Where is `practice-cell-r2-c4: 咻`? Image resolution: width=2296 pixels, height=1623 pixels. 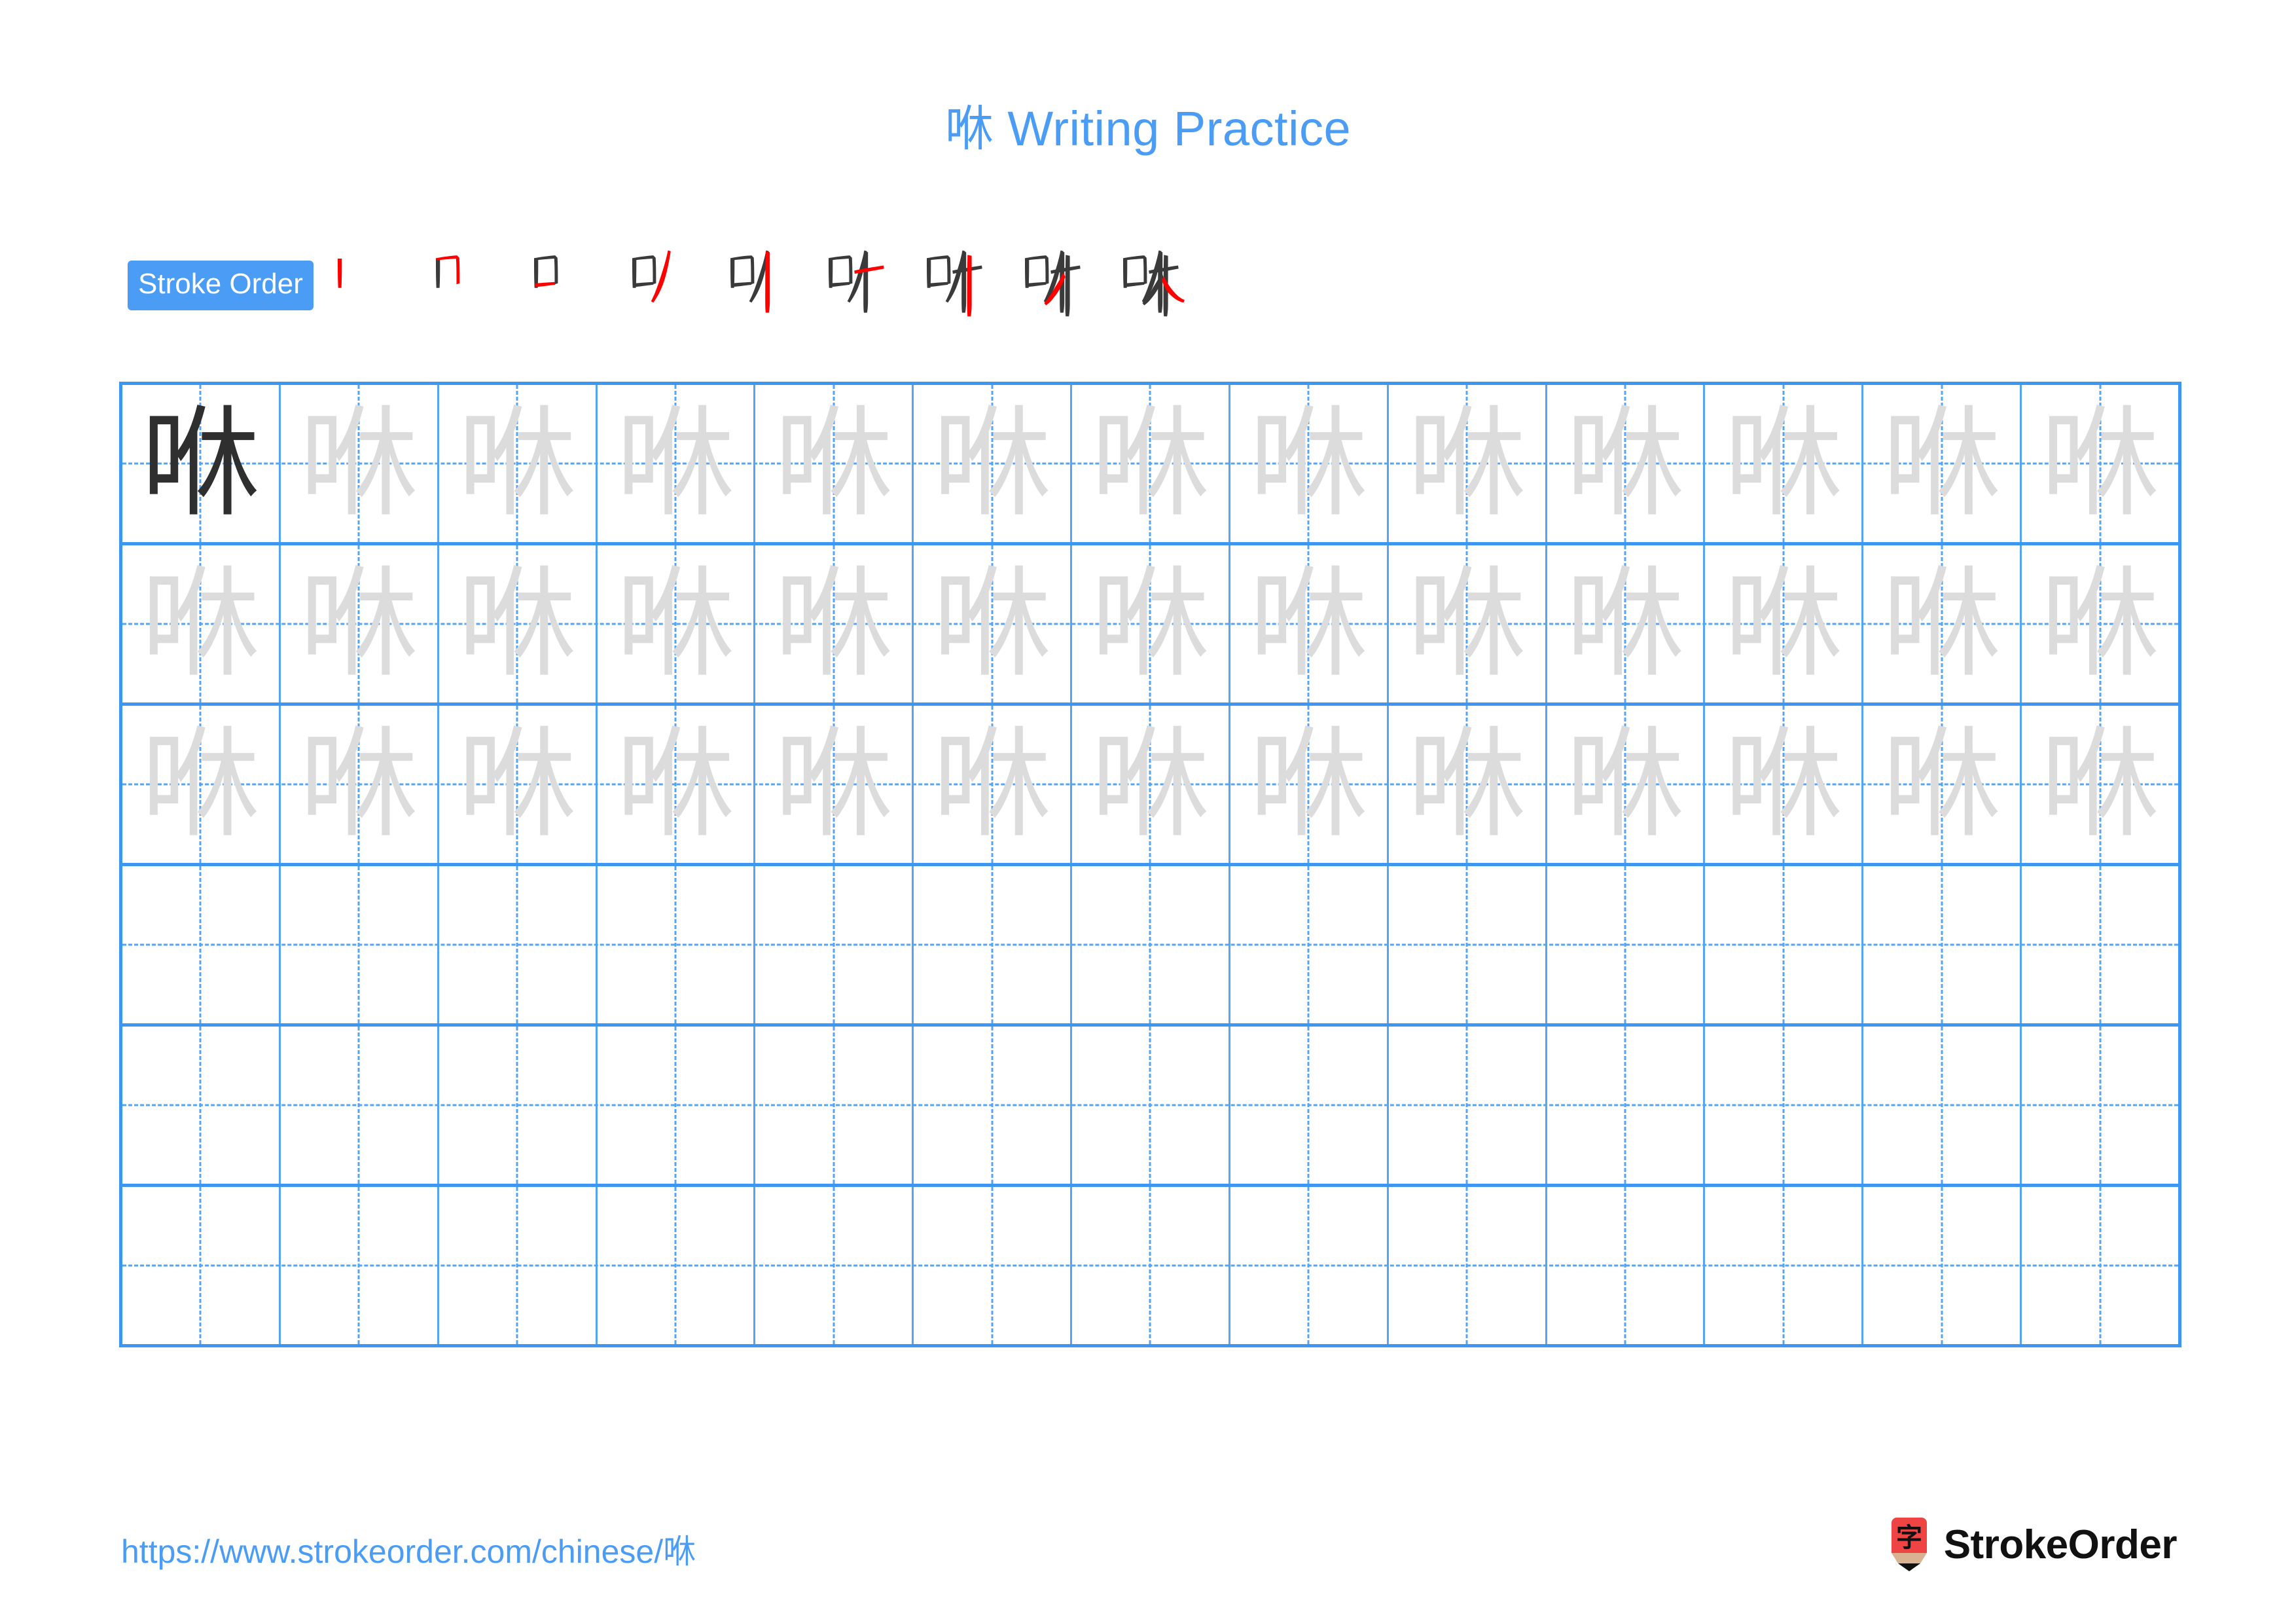 practice-cell-r2-c4: 咻 is located at coordinates (677, 623).